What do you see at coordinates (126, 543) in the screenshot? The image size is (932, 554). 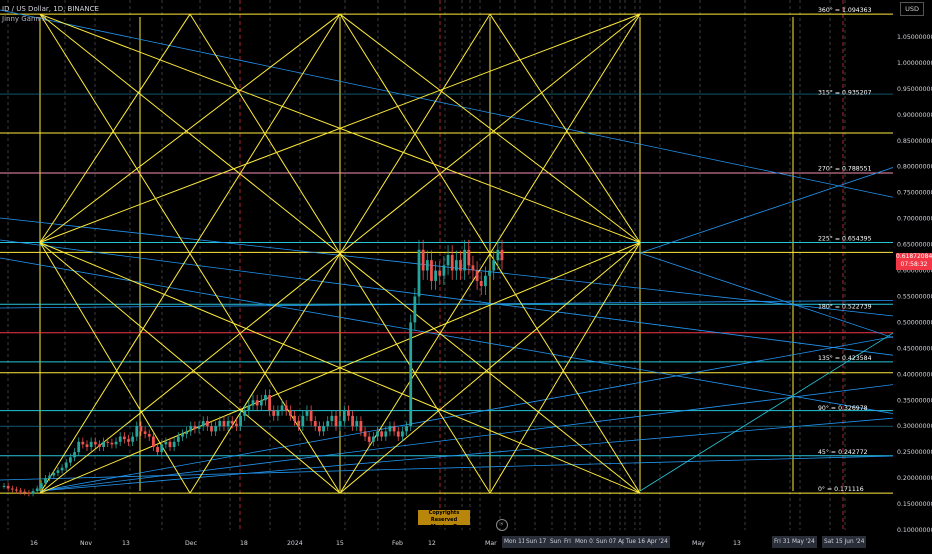 I see `x-tick-label: 13` at bounding box center [126, 543].